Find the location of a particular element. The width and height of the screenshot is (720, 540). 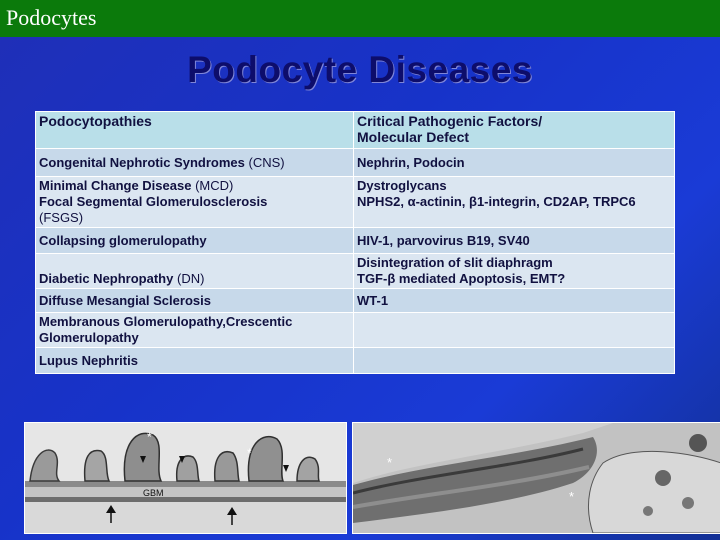

factor-cell: HIV-1, parvovirus B19, SV40 is located at coordinates (514, 240).